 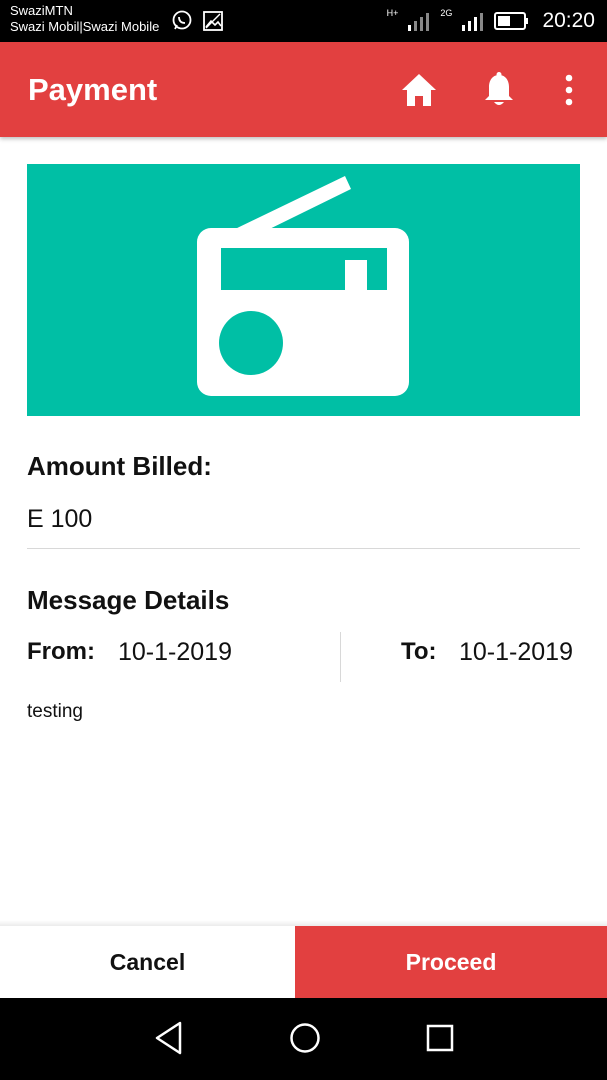 What do you see at coordinates (491, 21) in the screenshot?
I see `status-icons: H+ 2G 20:20` at bounding box center [491, 21].